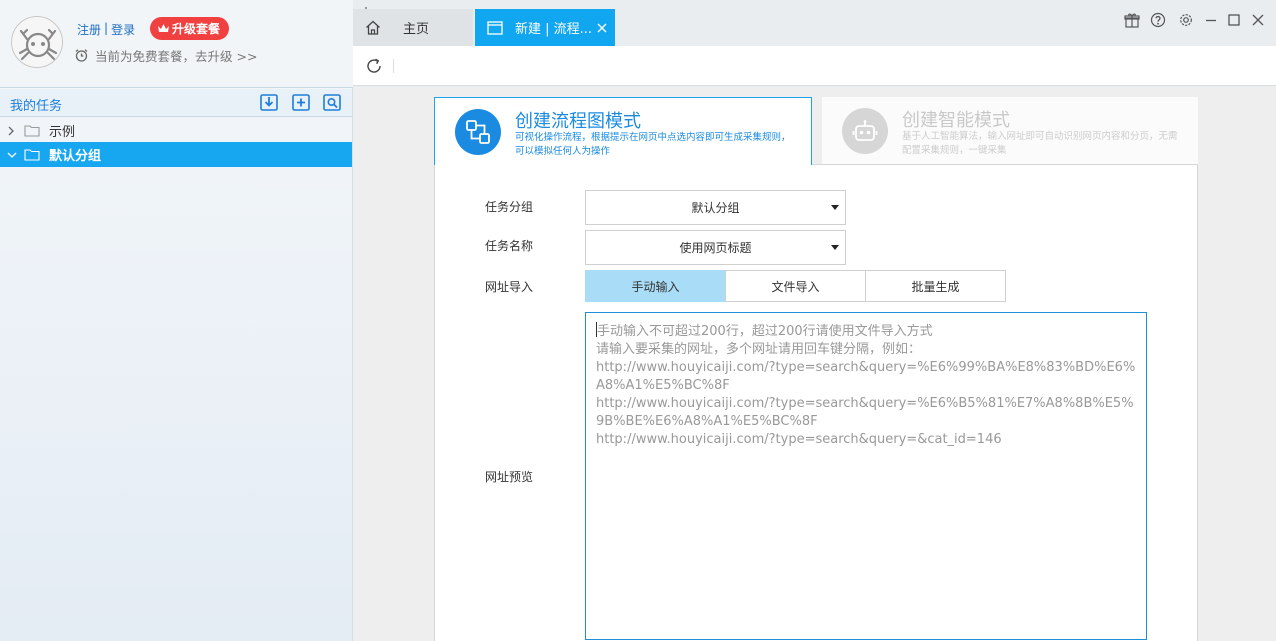 Image resolution: width=1276 pixels, height=641 pixels. Describe the element at coordinates (163, 28) in the screenshot. I see `crown-icon` at that location.